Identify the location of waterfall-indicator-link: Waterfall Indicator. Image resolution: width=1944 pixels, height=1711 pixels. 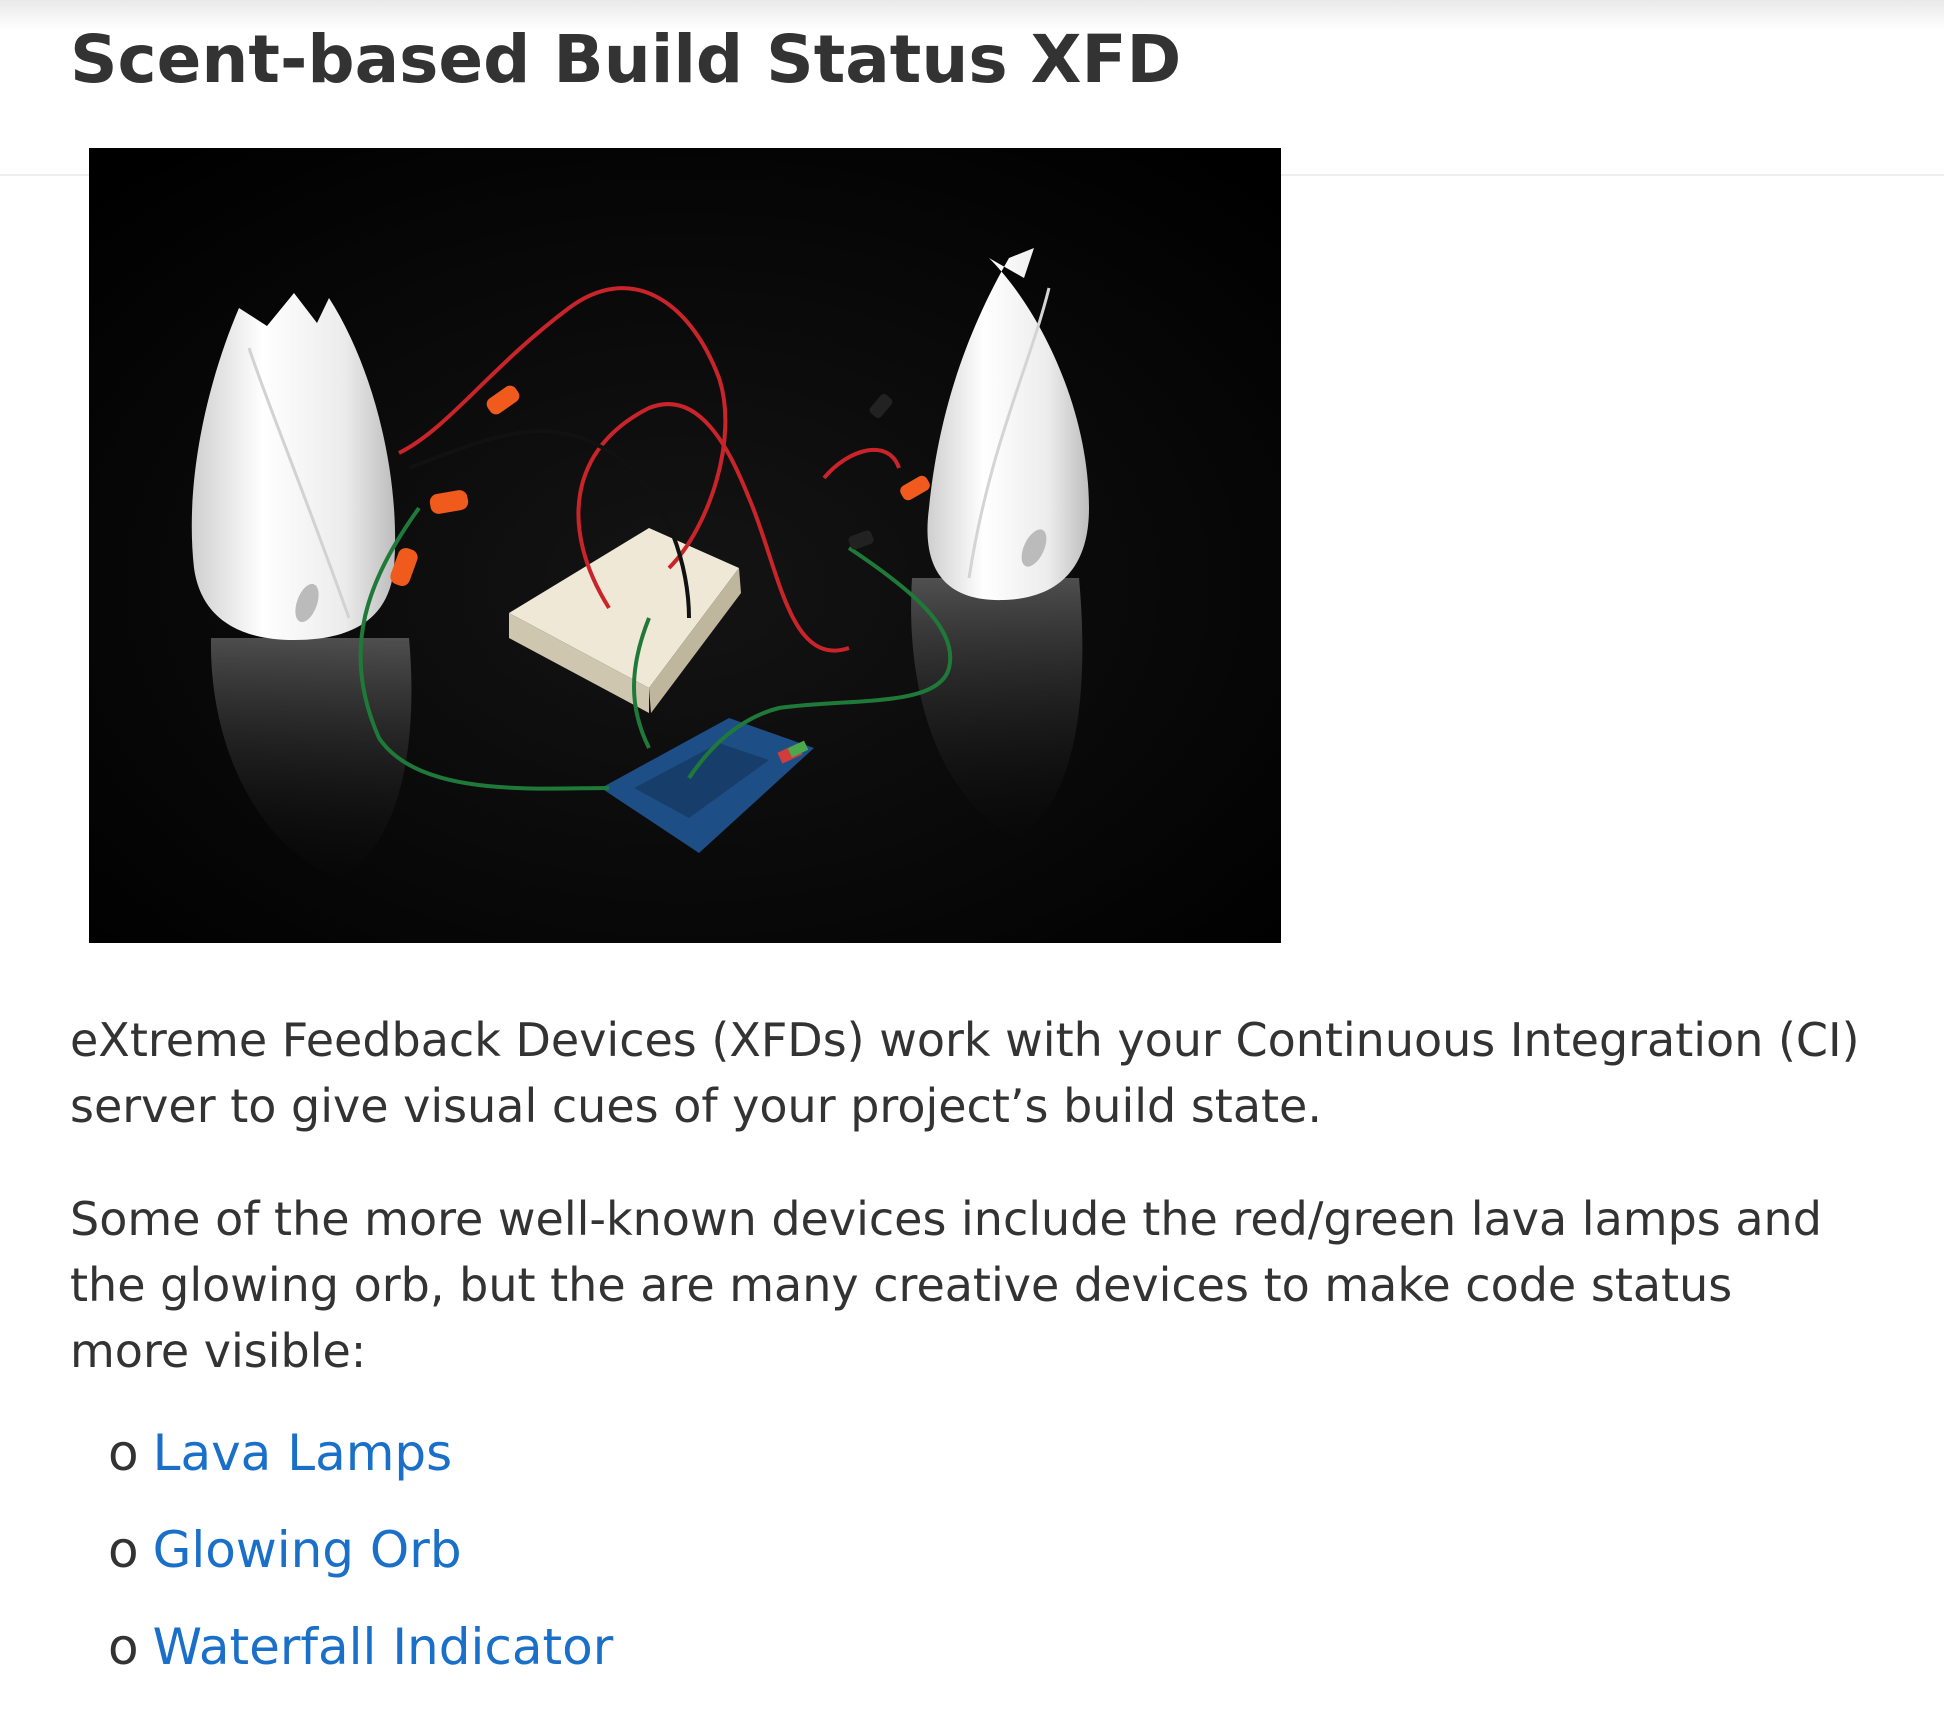
(383, 1647).